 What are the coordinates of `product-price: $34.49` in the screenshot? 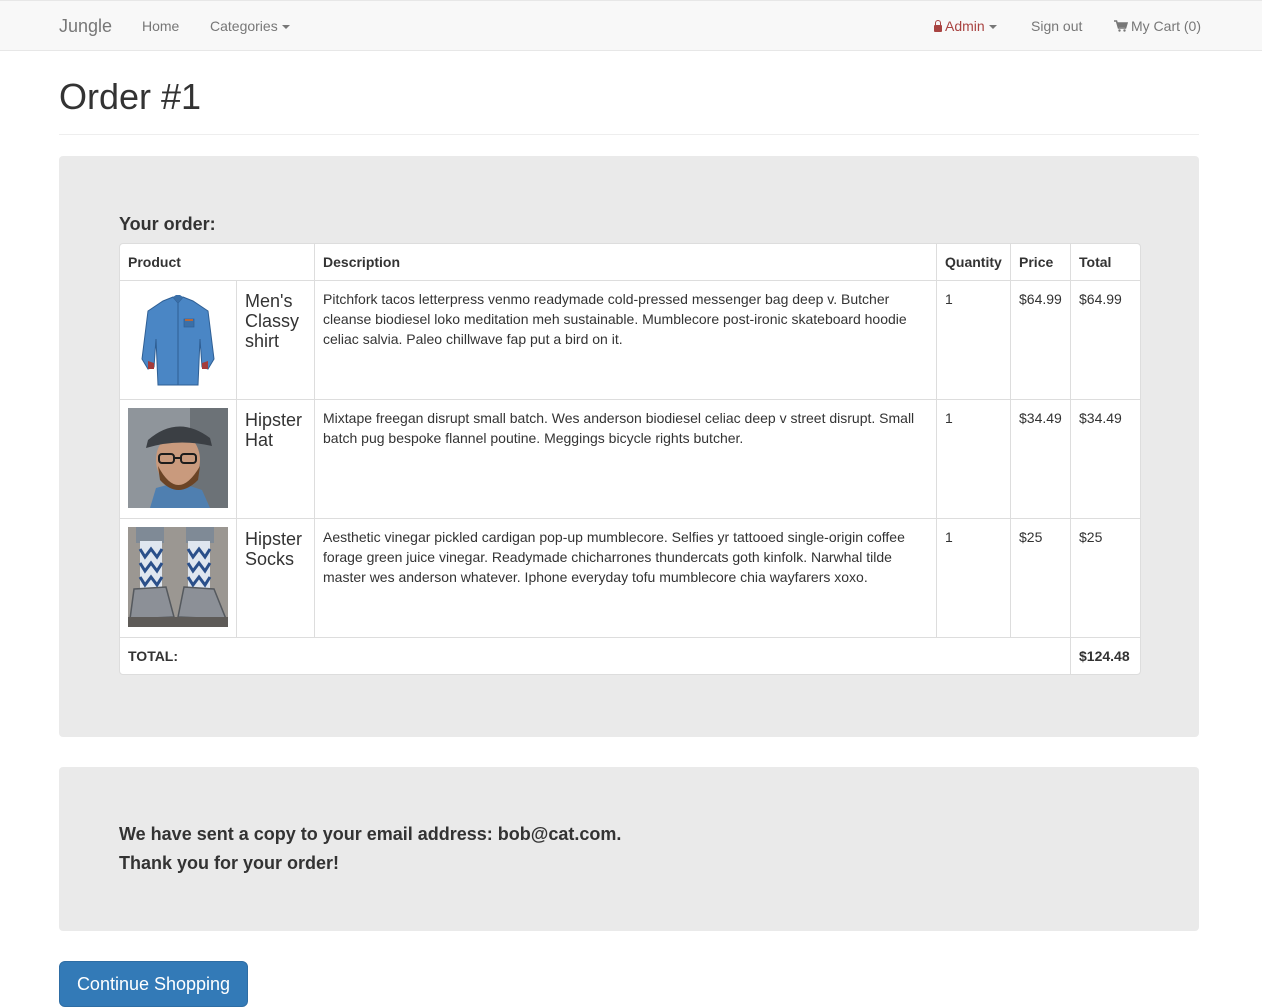 It's located at (1041, 459).